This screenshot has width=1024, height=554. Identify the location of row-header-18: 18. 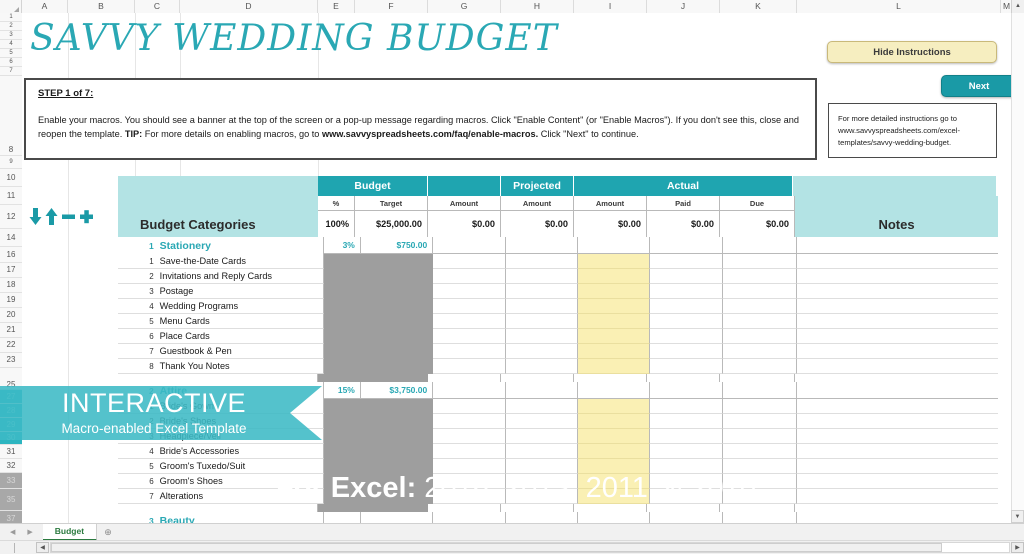
(11, 285).